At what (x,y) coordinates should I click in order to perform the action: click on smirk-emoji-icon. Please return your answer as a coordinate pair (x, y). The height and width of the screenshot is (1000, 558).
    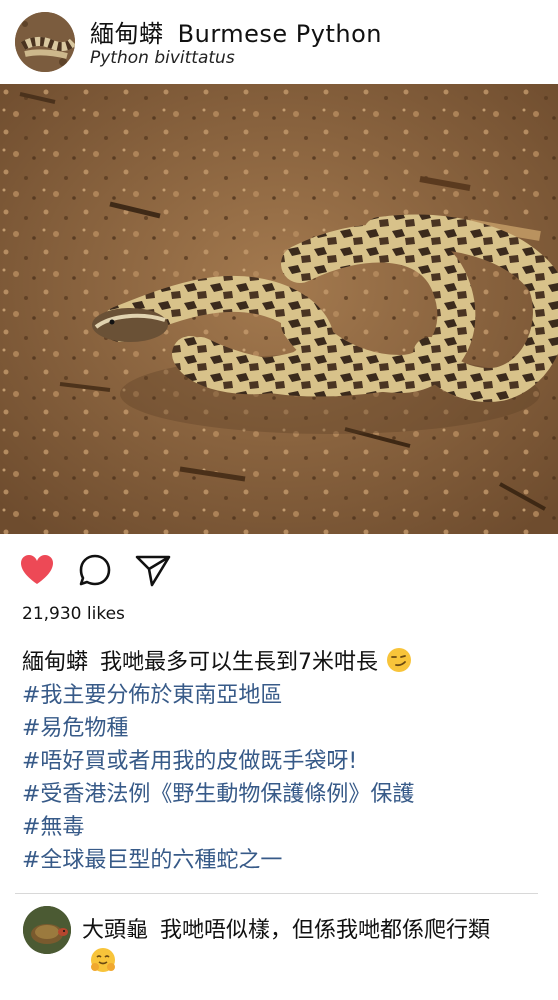
    Looking at the image, I should click on (399, 660).